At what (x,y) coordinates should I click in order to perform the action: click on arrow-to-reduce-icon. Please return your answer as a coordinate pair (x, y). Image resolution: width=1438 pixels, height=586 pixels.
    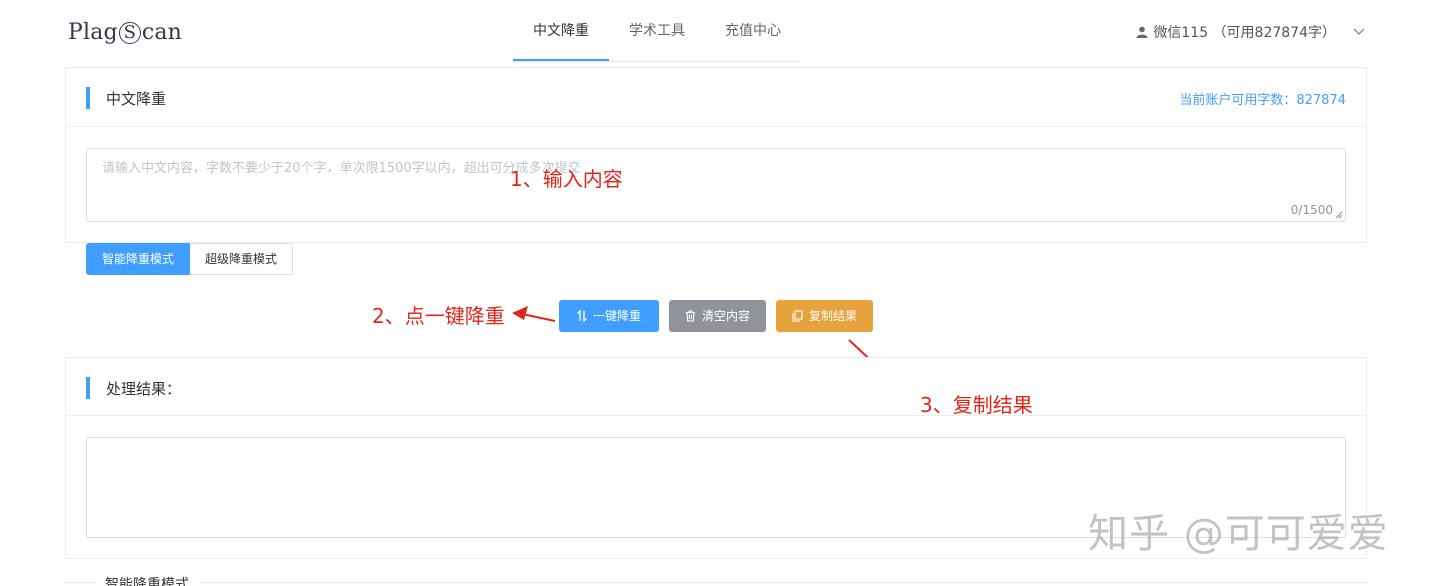
    Looking at the image, I should click on (534, 314).